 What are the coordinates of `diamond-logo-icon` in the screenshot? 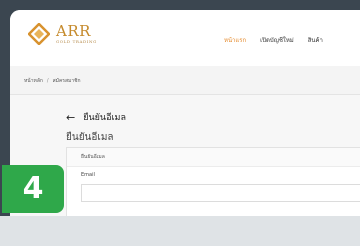 It's located at (39, 34).